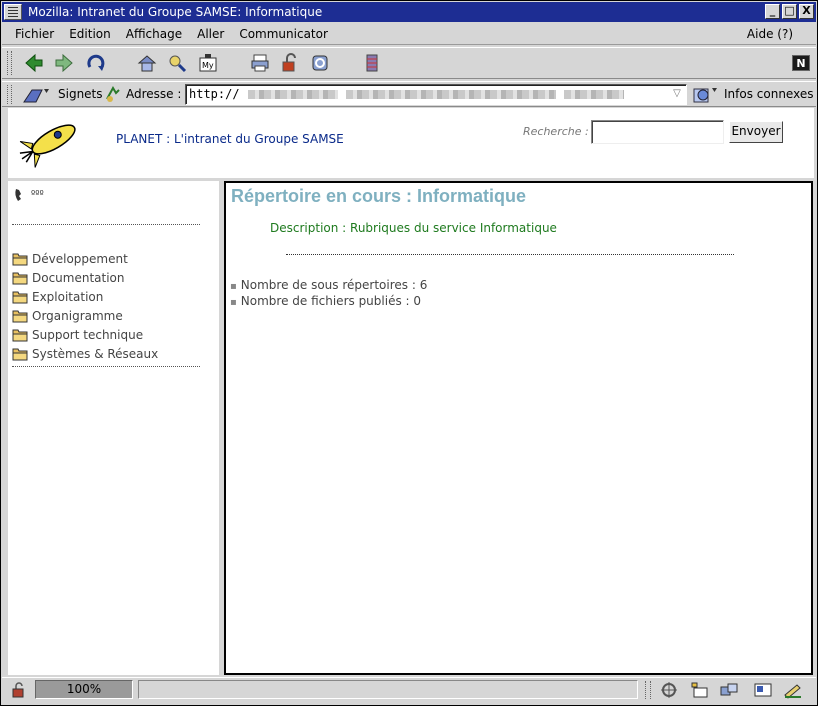  What do you see at coordinates (677, 94) in the screenshot?
I see `url-dropdown-icon: ▽` at bounding box center [677, 94].